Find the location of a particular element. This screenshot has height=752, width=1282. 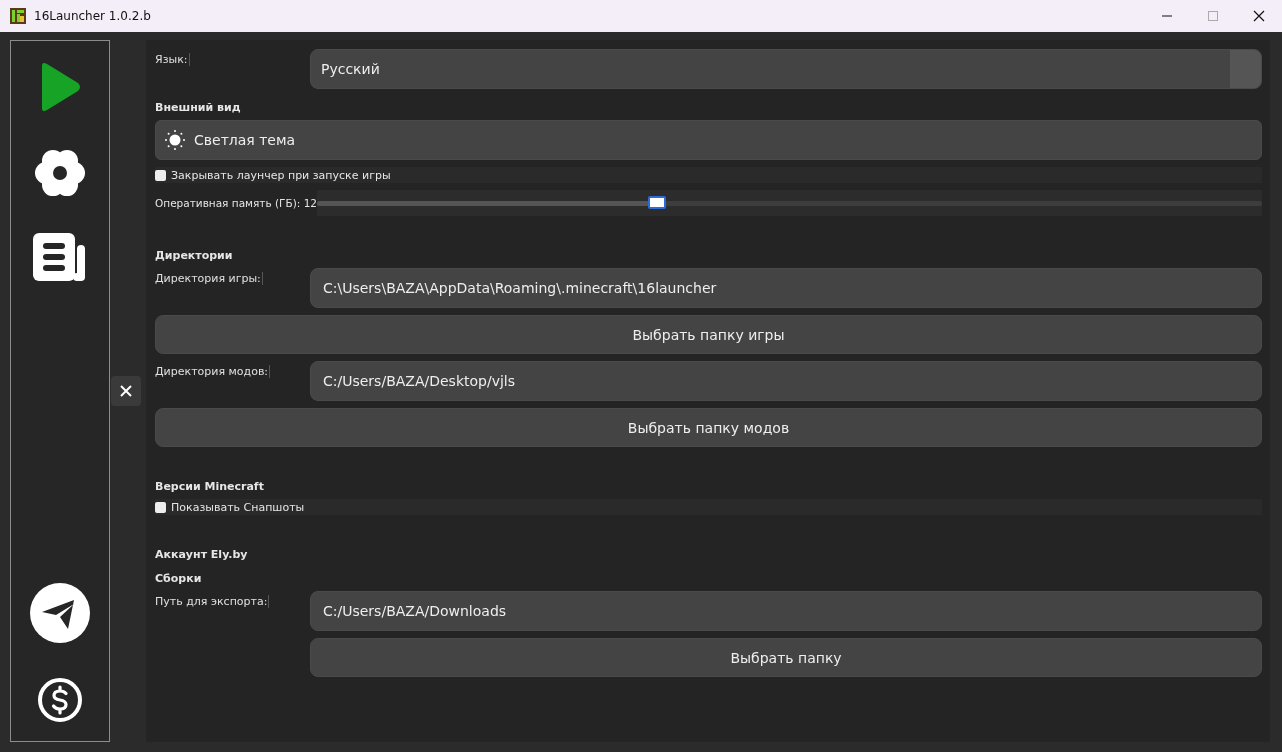

choose-folder-button: Выбрать папку is located at coordinates (786, 657).